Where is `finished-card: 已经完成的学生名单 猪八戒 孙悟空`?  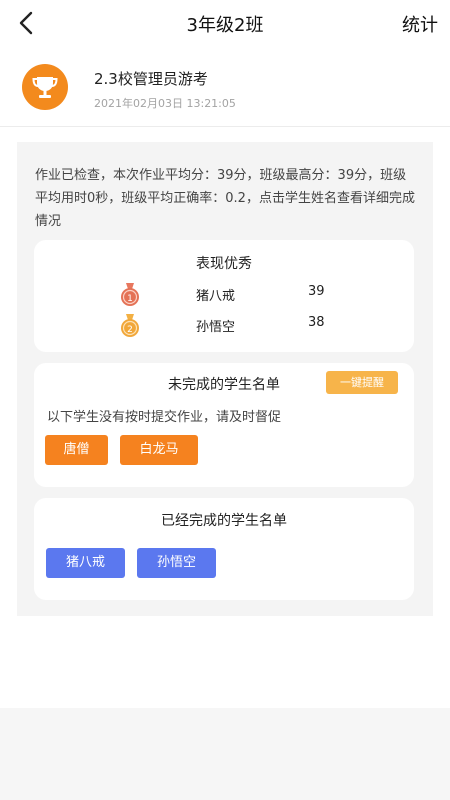
finished-card: 已经完成的学生名单 猪八戒 孙悟空 is located at coordinates (224, 549).